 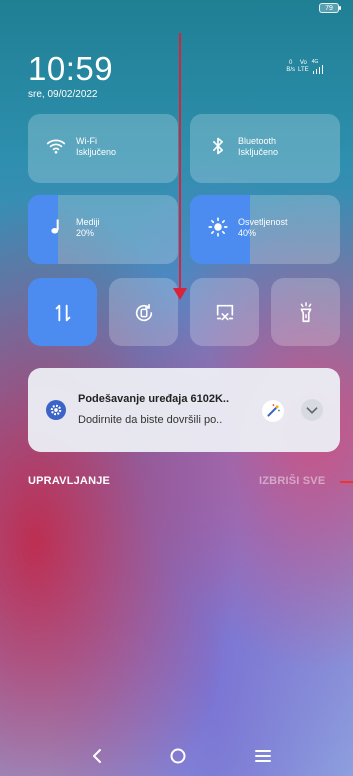 I want to click on home-circle-icon, so click(x=178, y=756).